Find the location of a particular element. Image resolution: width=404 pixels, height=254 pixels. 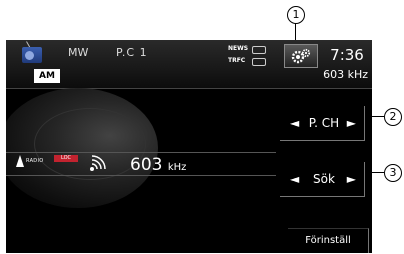

seek-button: ◄ Sök ► is located at coordinates (322, 179).